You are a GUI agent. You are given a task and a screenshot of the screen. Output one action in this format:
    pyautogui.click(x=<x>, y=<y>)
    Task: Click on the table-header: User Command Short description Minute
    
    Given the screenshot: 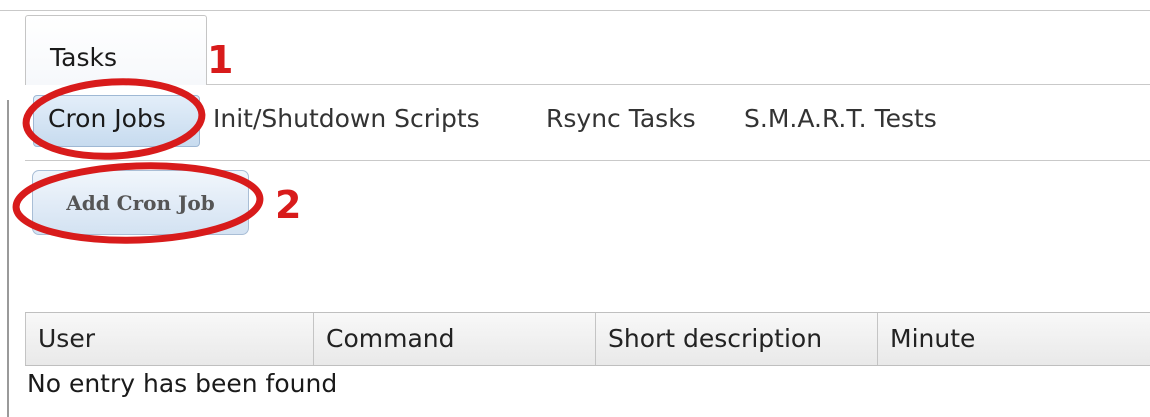 What is the action you would take?
    pyautogui.click(x=587, y=339)
    